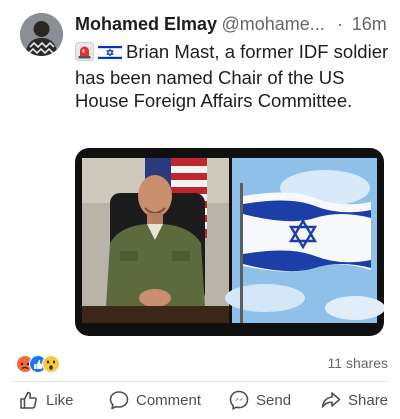 The width and height of the screenshot is (400, 419). I want to click on reaction-summary, so click(40, 364).